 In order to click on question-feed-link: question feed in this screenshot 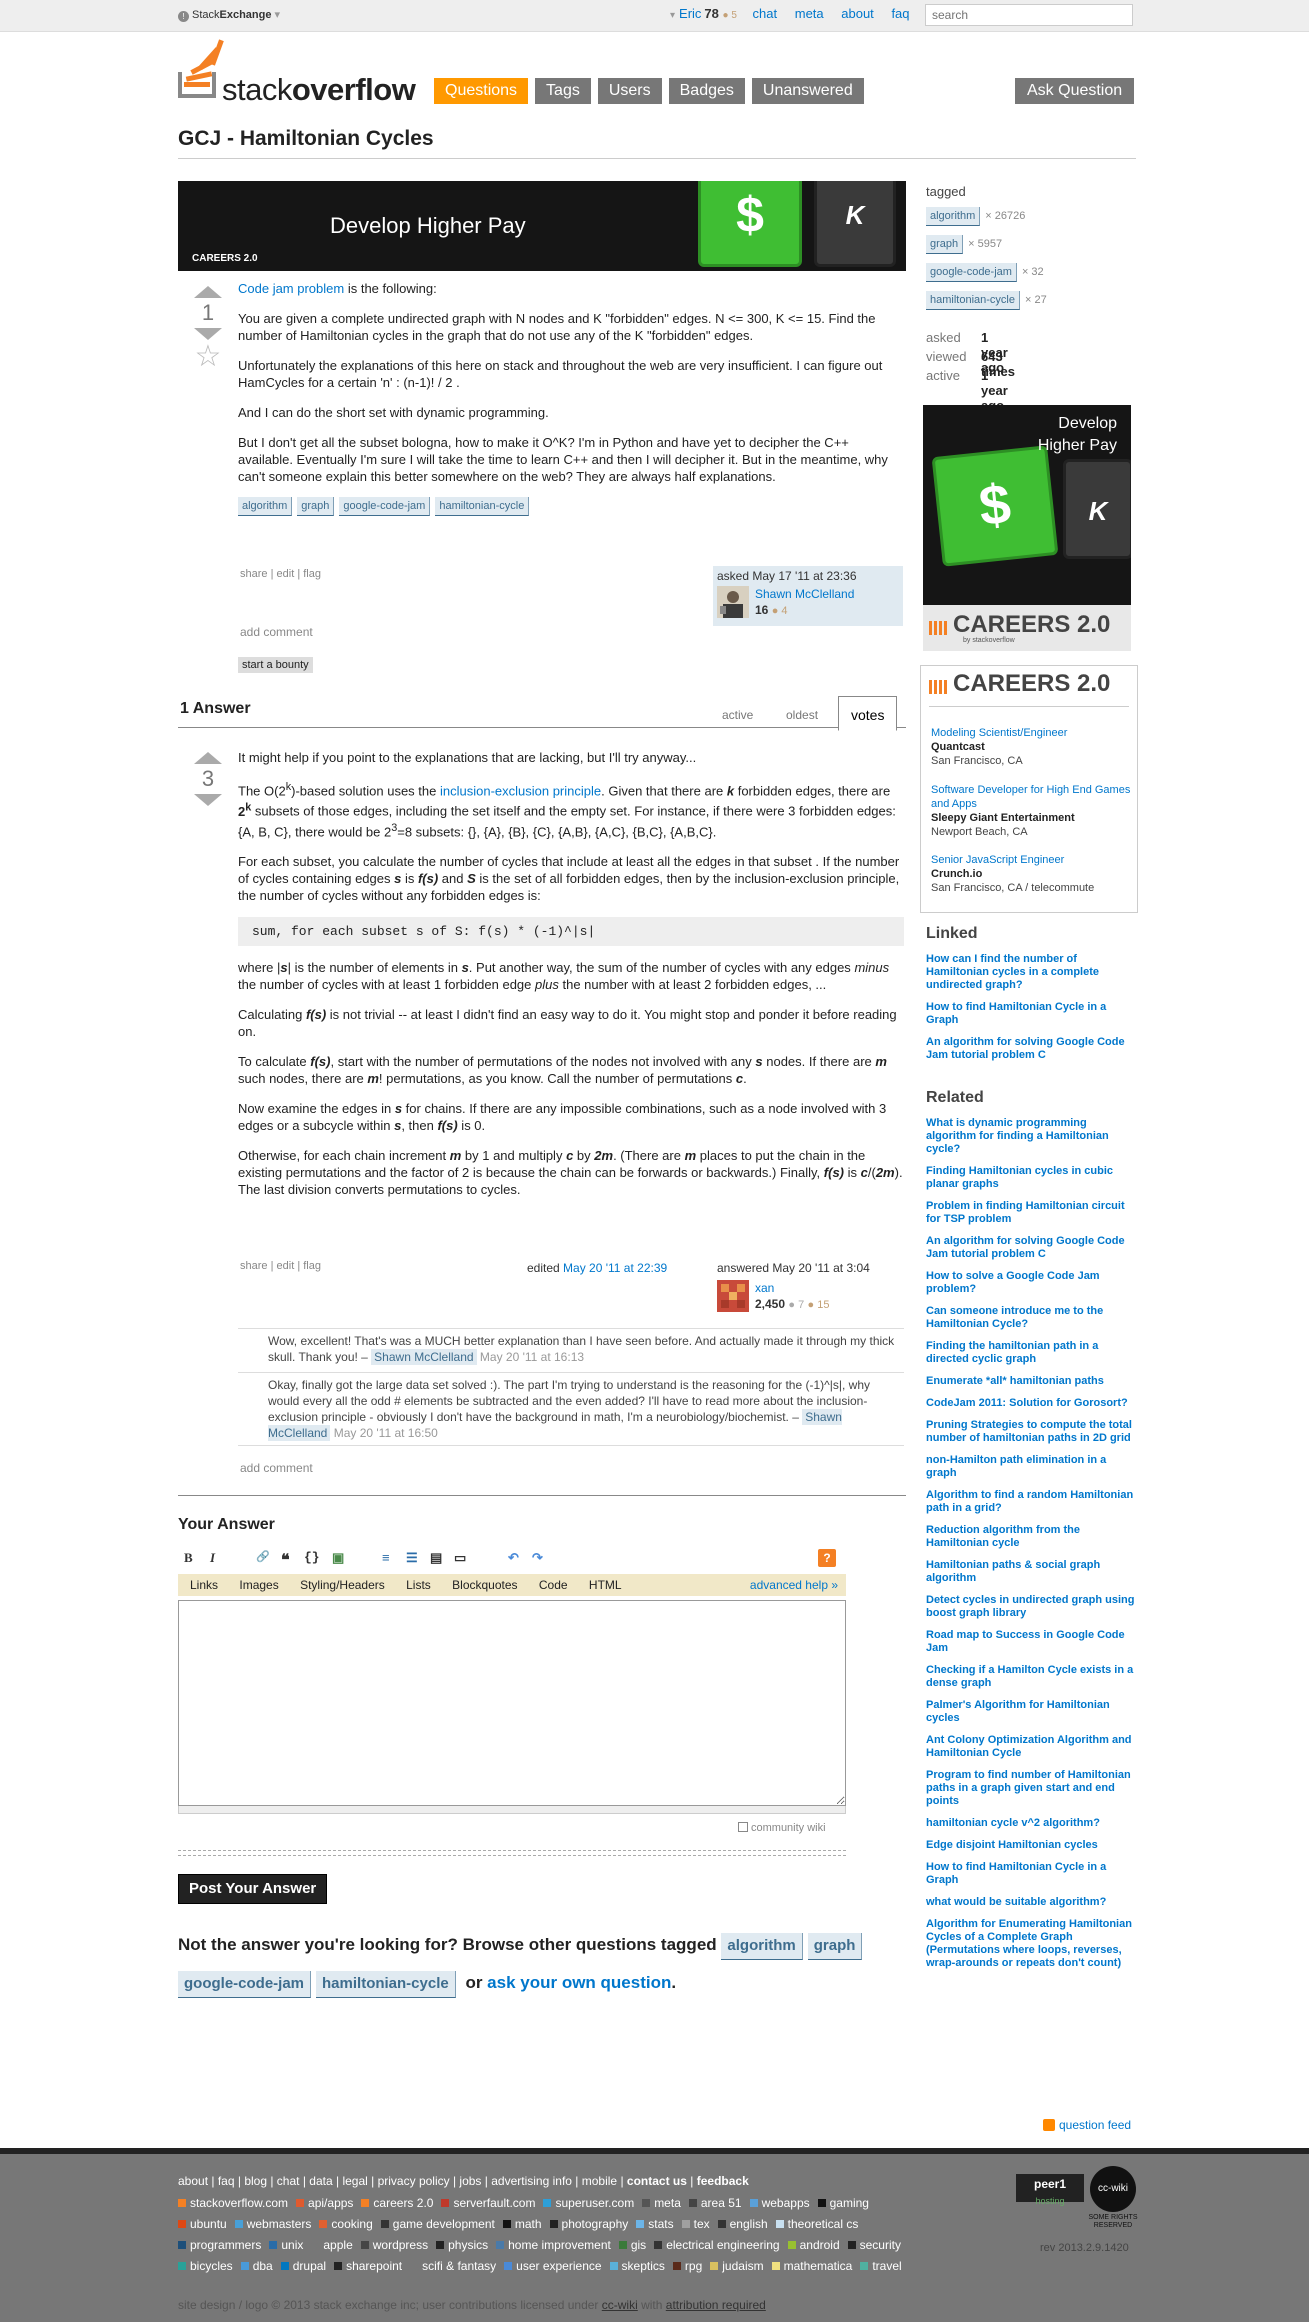, I will do `click(1087, 2125)`.